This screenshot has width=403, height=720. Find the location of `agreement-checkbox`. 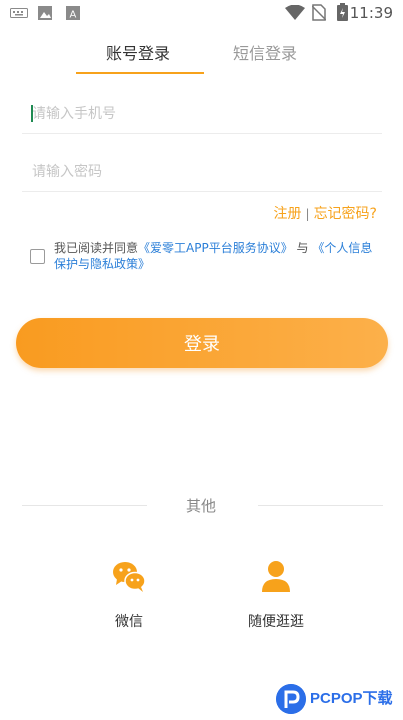

agreement-checkbox is located at coordinates (37, 256).